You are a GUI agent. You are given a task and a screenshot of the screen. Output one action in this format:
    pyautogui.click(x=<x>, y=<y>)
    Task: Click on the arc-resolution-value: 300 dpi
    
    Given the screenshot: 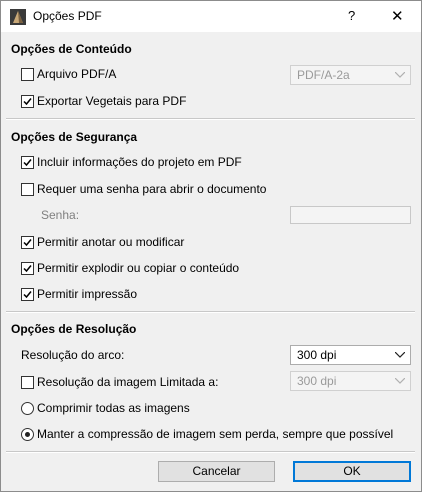 What is the action you would take?
    pyautogui.click(x=317, y=355)
    